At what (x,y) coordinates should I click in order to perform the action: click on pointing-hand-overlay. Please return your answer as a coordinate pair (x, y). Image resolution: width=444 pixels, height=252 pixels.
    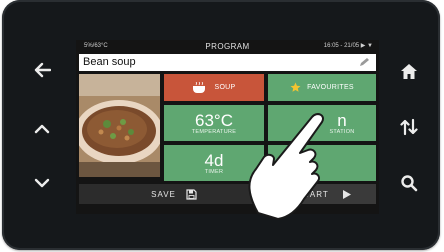
    Looking at the image, I should click on (286, 166).